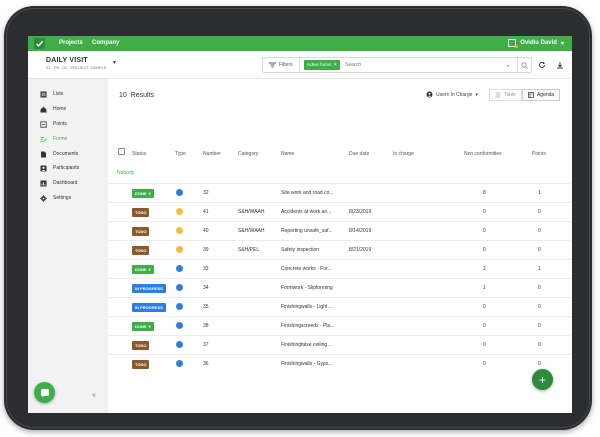 The height and width of the screenshot is (437, 600). What do you see at coordinates (335, 65) in the screenshot?
I see `remove-filter-icon: ✕` at bounding box center [335, 65].